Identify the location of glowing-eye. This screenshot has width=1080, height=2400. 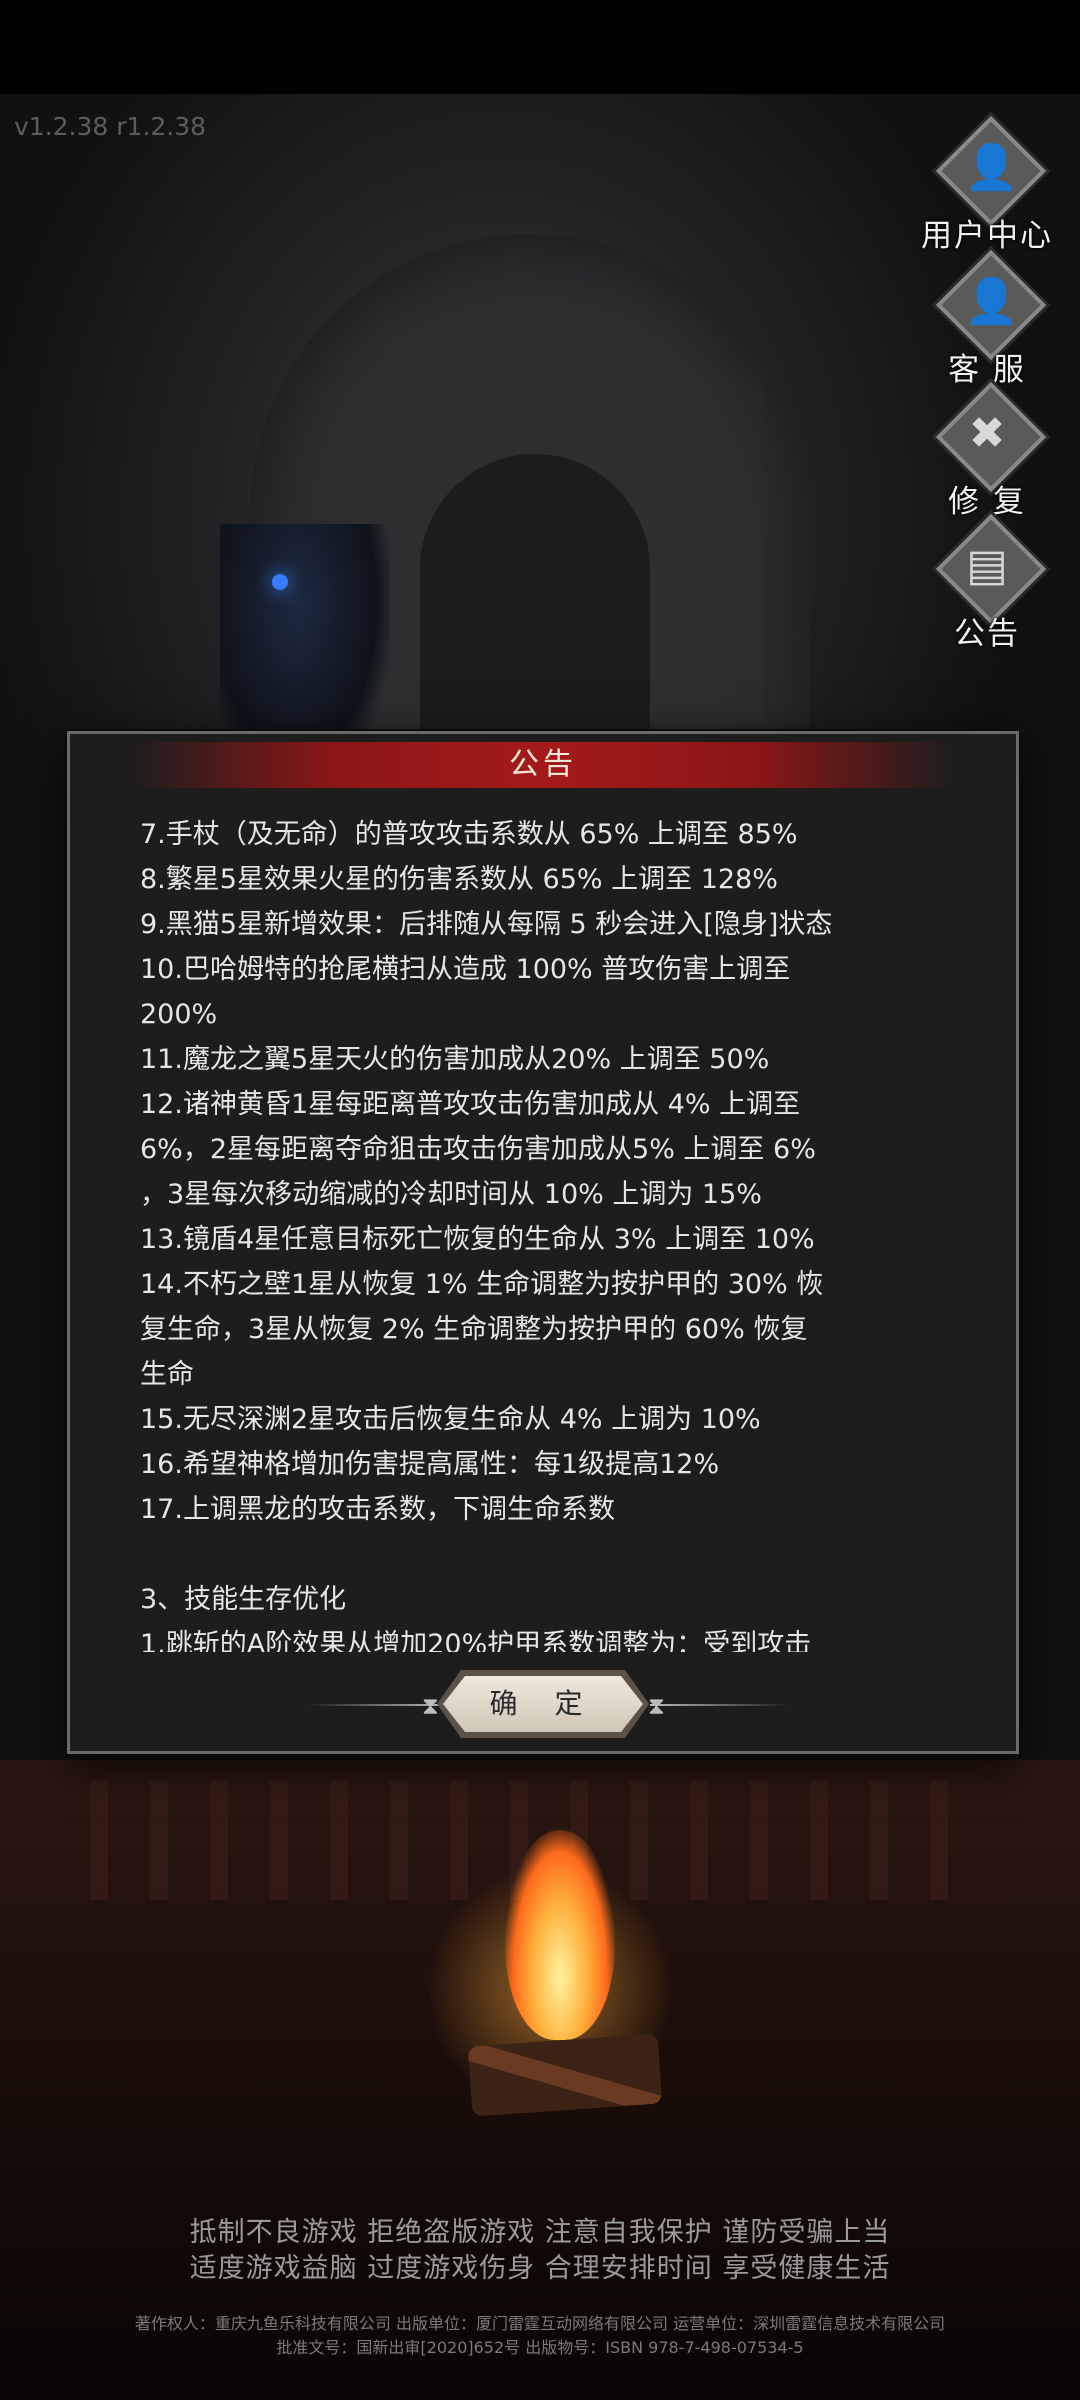
(280, 582).